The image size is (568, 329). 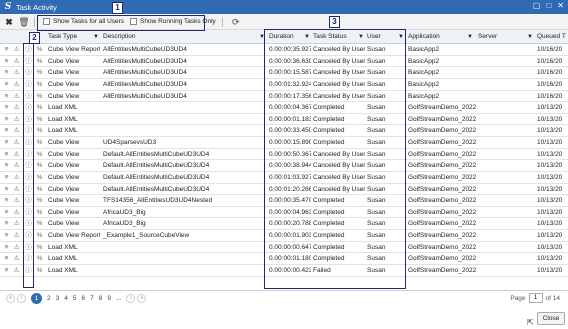 What do you see at coordinates (142, 298) in the screenshot?
I see `last-page-button: »` at bounding box center [142, 298].